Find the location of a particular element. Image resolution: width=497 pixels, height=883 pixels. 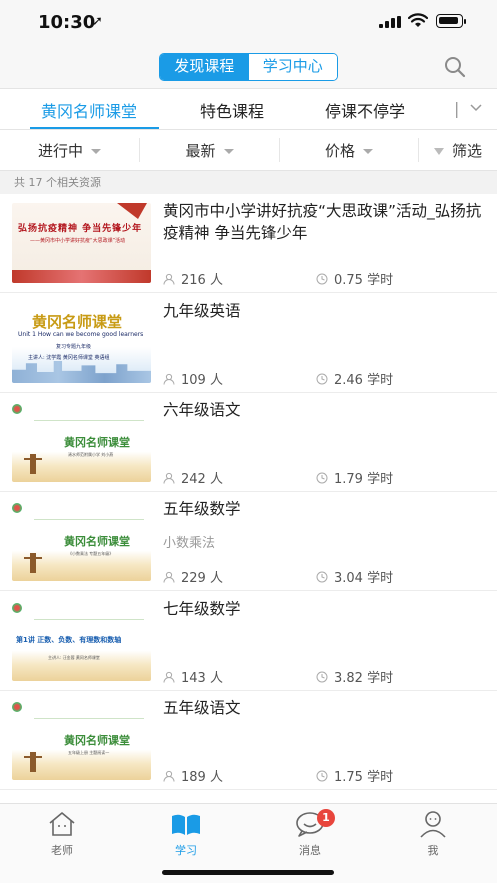

course-thumbnail: 黄冈名师课堂 《小数乘法 专题五年级》 is located at coordinates (81, 541).